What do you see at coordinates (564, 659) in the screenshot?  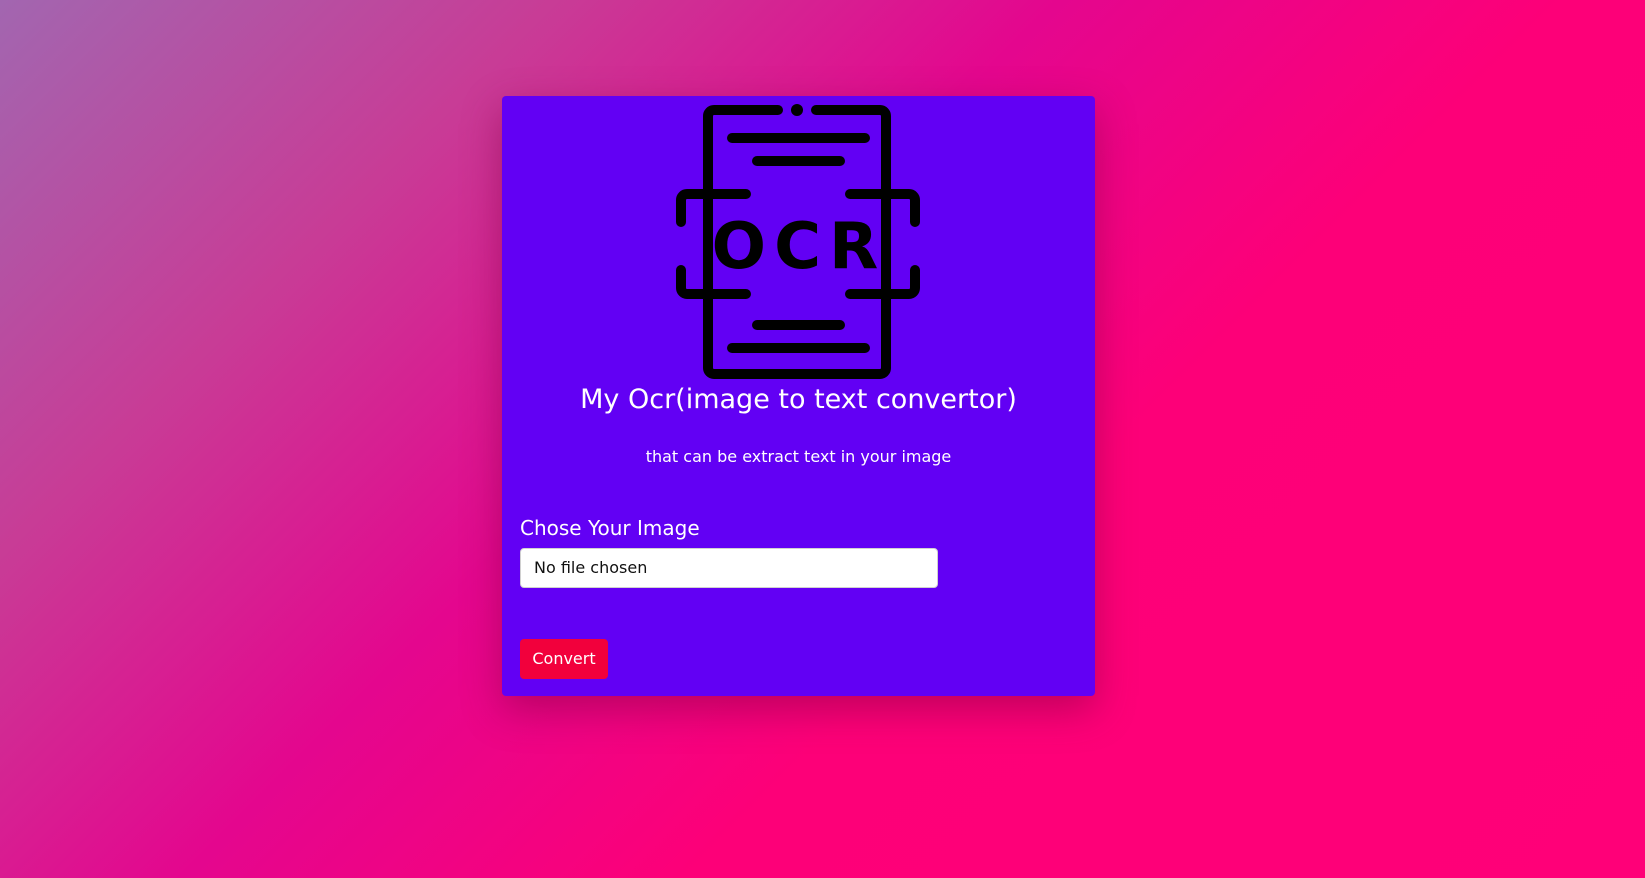 I see `convert-button: Convert` at bounding box center [564, 659].